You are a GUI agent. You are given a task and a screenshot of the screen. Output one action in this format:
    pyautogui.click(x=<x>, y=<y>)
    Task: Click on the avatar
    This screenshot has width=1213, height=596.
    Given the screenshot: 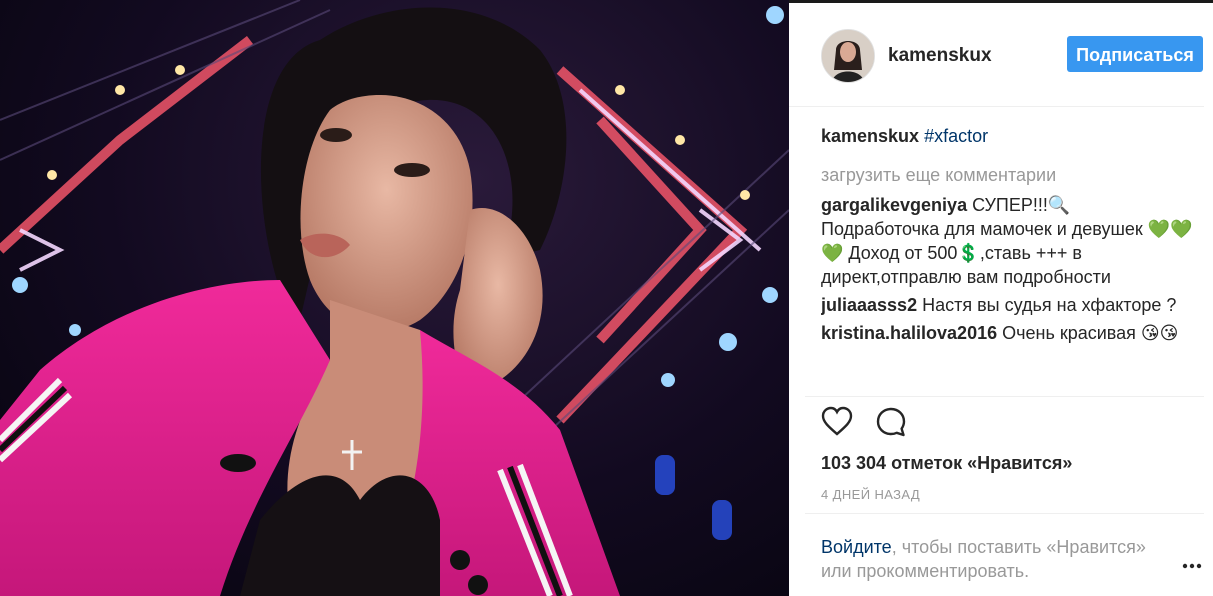 What is the action you would take?
    pyautogui.click(x=848, y=56)
    